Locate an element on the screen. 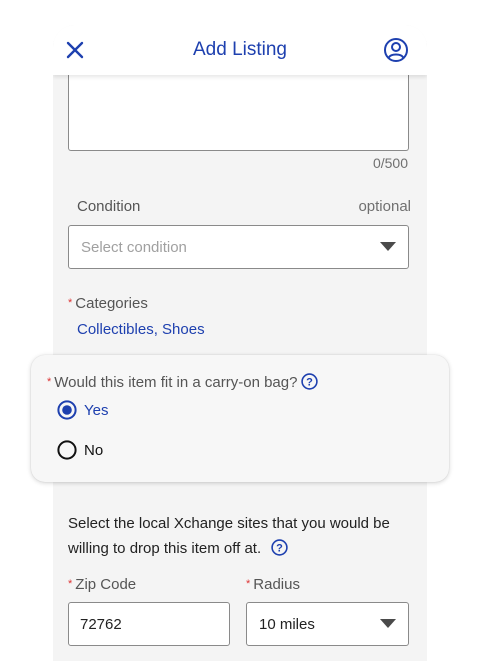 The image size is (480, 661). category-shoes: Shoes is located at coordinates (183, 329).